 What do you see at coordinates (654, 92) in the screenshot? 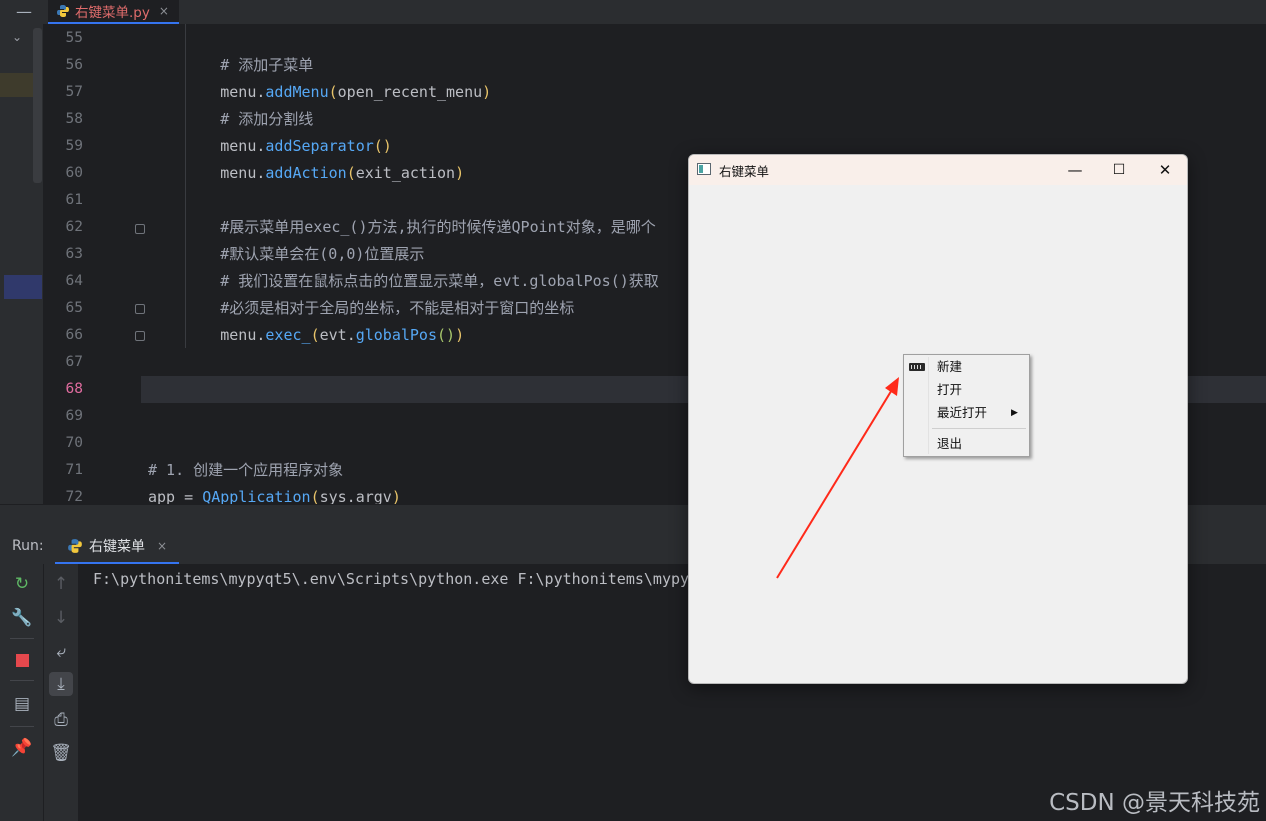
I see `code-line: 57 menu.addMenu(open_recent_menu)` at bounding box center [654, 92].